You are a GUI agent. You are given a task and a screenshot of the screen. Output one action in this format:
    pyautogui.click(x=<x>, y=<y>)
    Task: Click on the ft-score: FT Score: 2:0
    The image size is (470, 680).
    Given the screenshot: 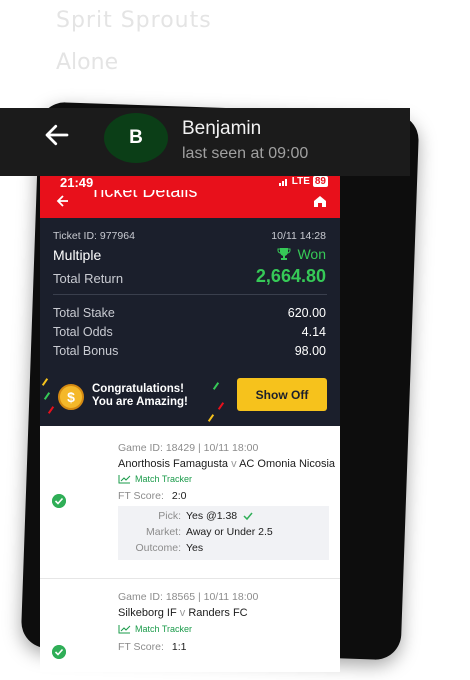 What is the action you would take?
    pyautogui.click(x=152, y=496)
    